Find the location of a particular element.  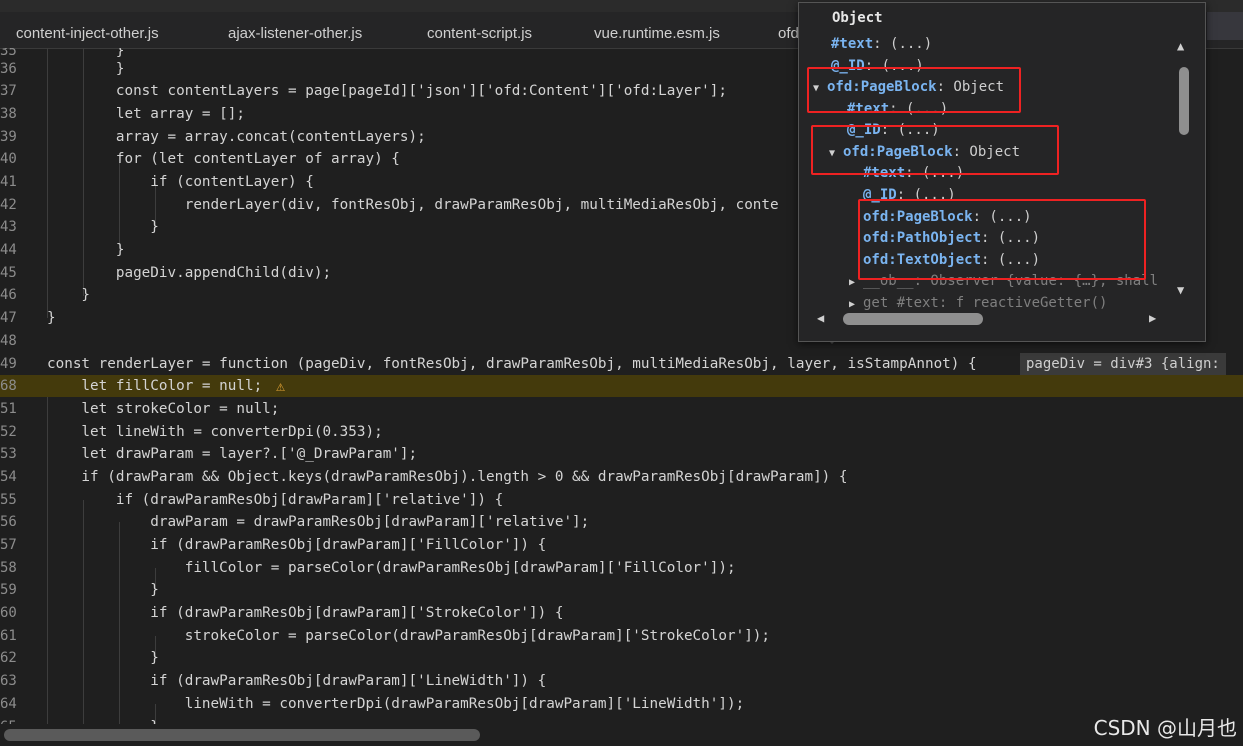

line-number: 61 is located at coordinates (8, 636).